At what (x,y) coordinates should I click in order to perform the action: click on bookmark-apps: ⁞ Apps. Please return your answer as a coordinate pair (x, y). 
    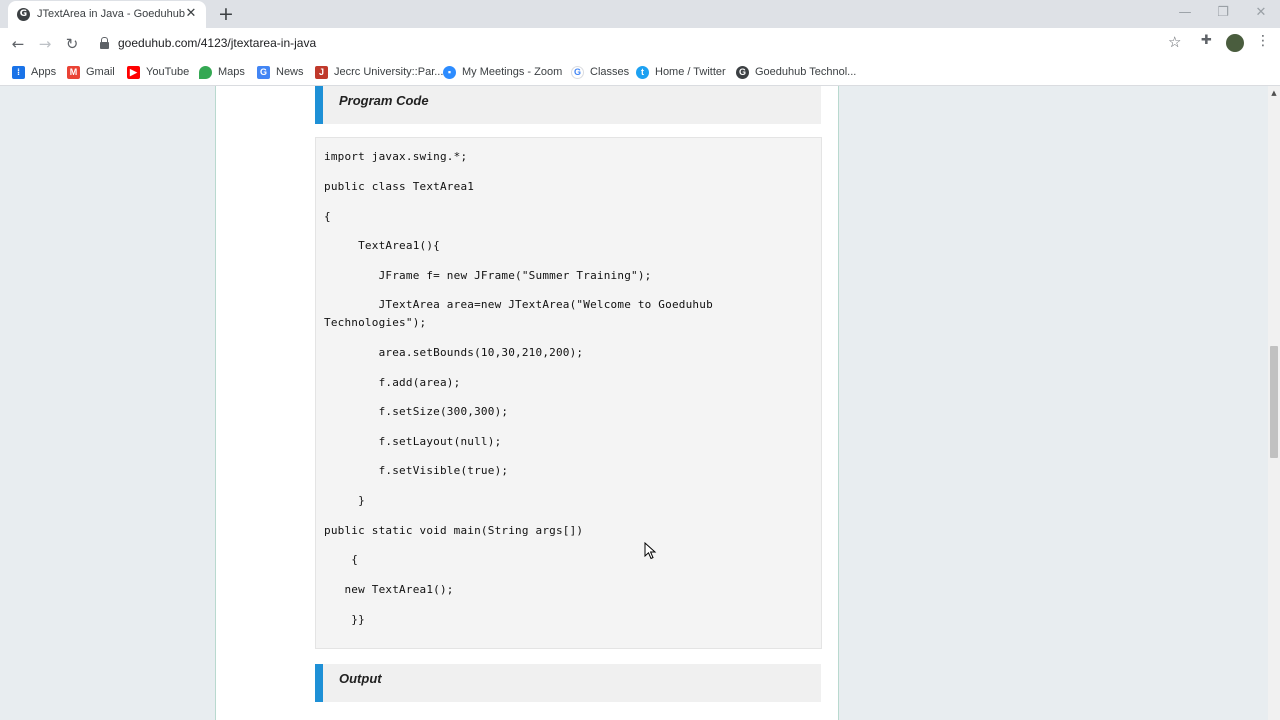
    Looking at the image, I should click on (34, 72).